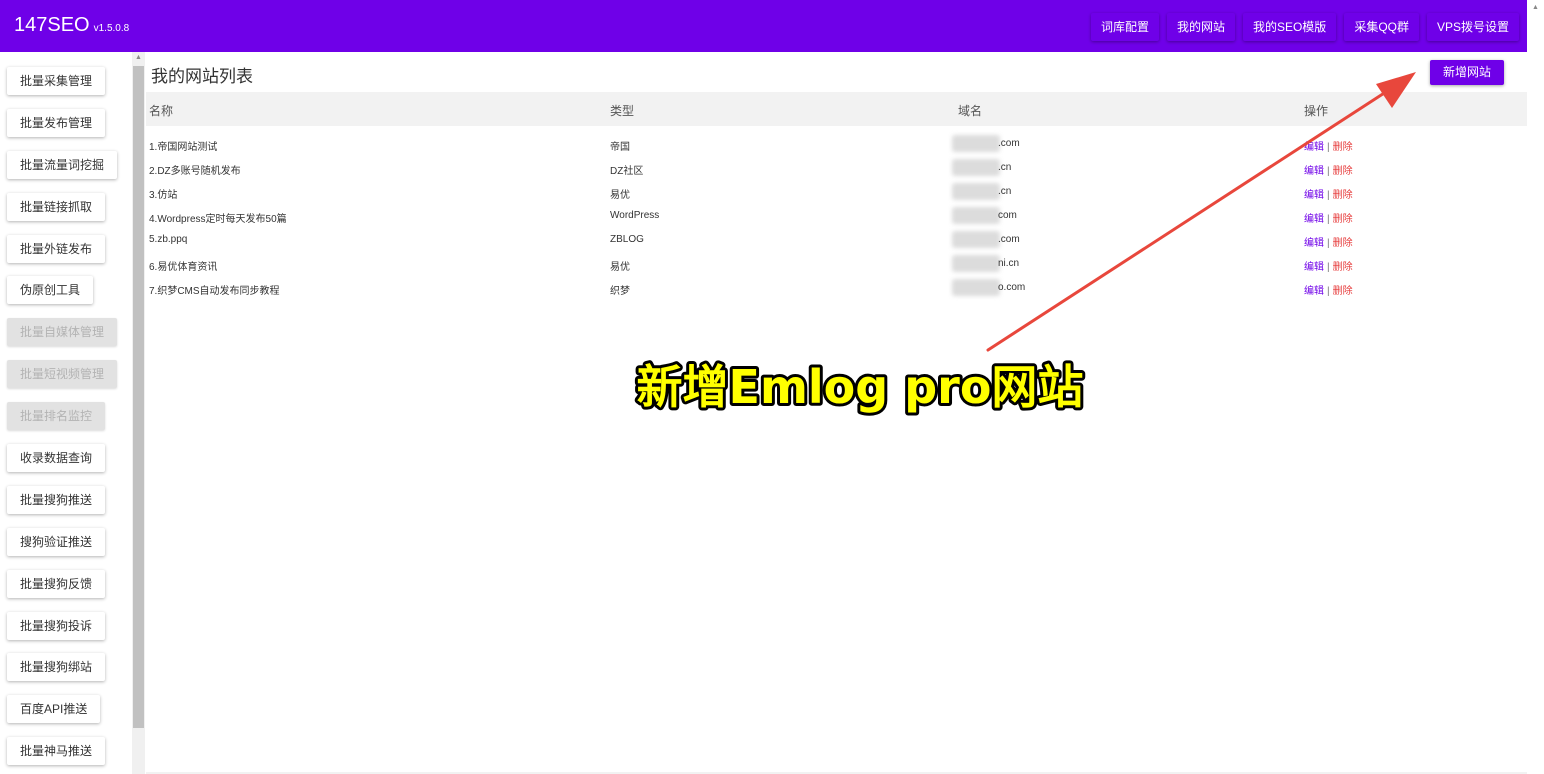 The image size is (1544, 774). I want to click on site-domain: ni.cn, so click(1009, 263).